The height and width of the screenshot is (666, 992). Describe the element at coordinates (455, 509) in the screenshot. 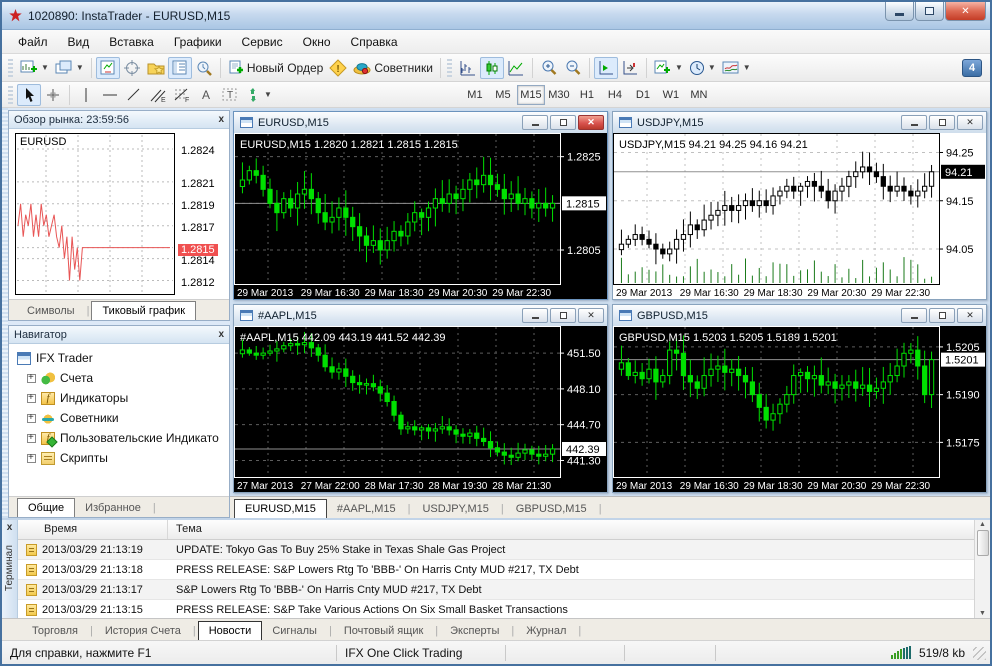

I see `chart-tab-USDJPY,M15: USDJPY,M15` at that location.